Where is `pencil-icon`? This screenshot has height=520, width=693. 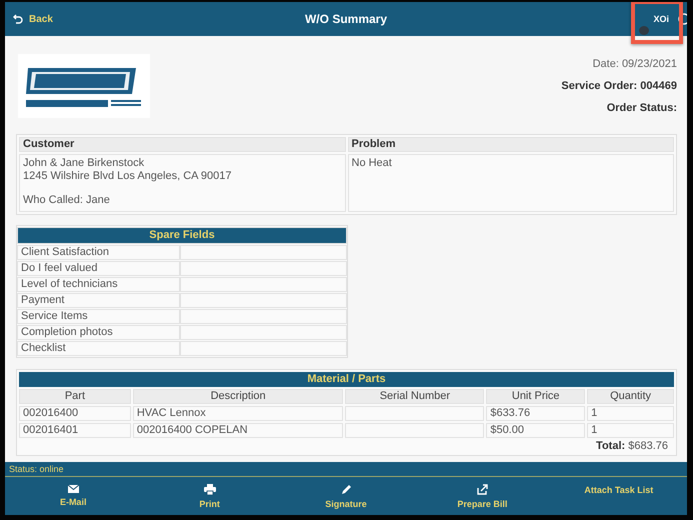 pencil-icon is located at coordinates (346, 489).